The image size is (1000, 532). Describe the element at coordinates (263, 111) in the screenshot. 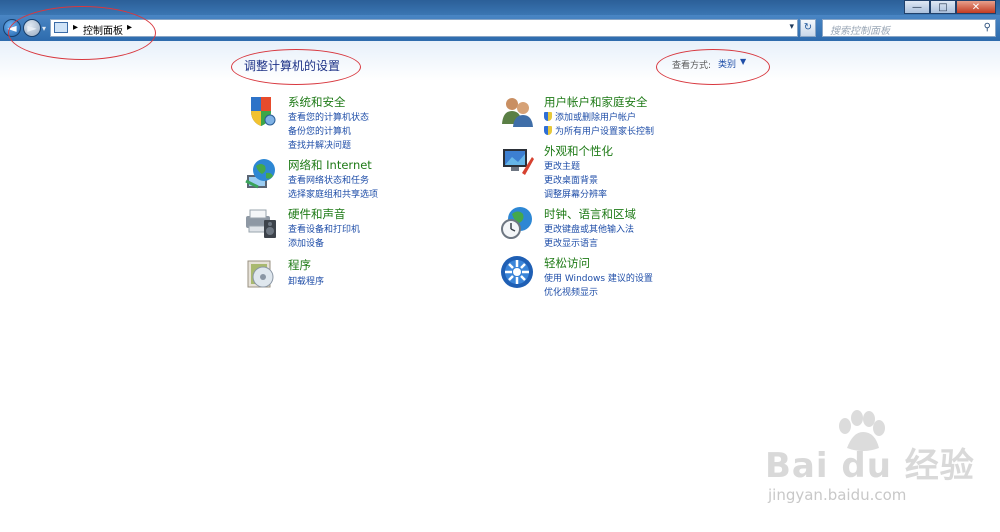

I see `system-security-icon` at that location.